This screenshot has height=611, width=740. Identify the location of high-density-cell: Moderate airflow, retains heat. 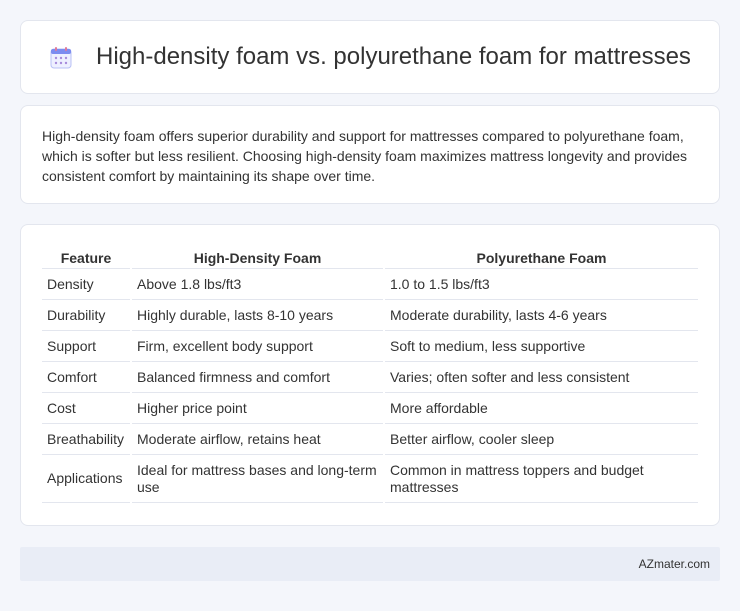
(257, 439).